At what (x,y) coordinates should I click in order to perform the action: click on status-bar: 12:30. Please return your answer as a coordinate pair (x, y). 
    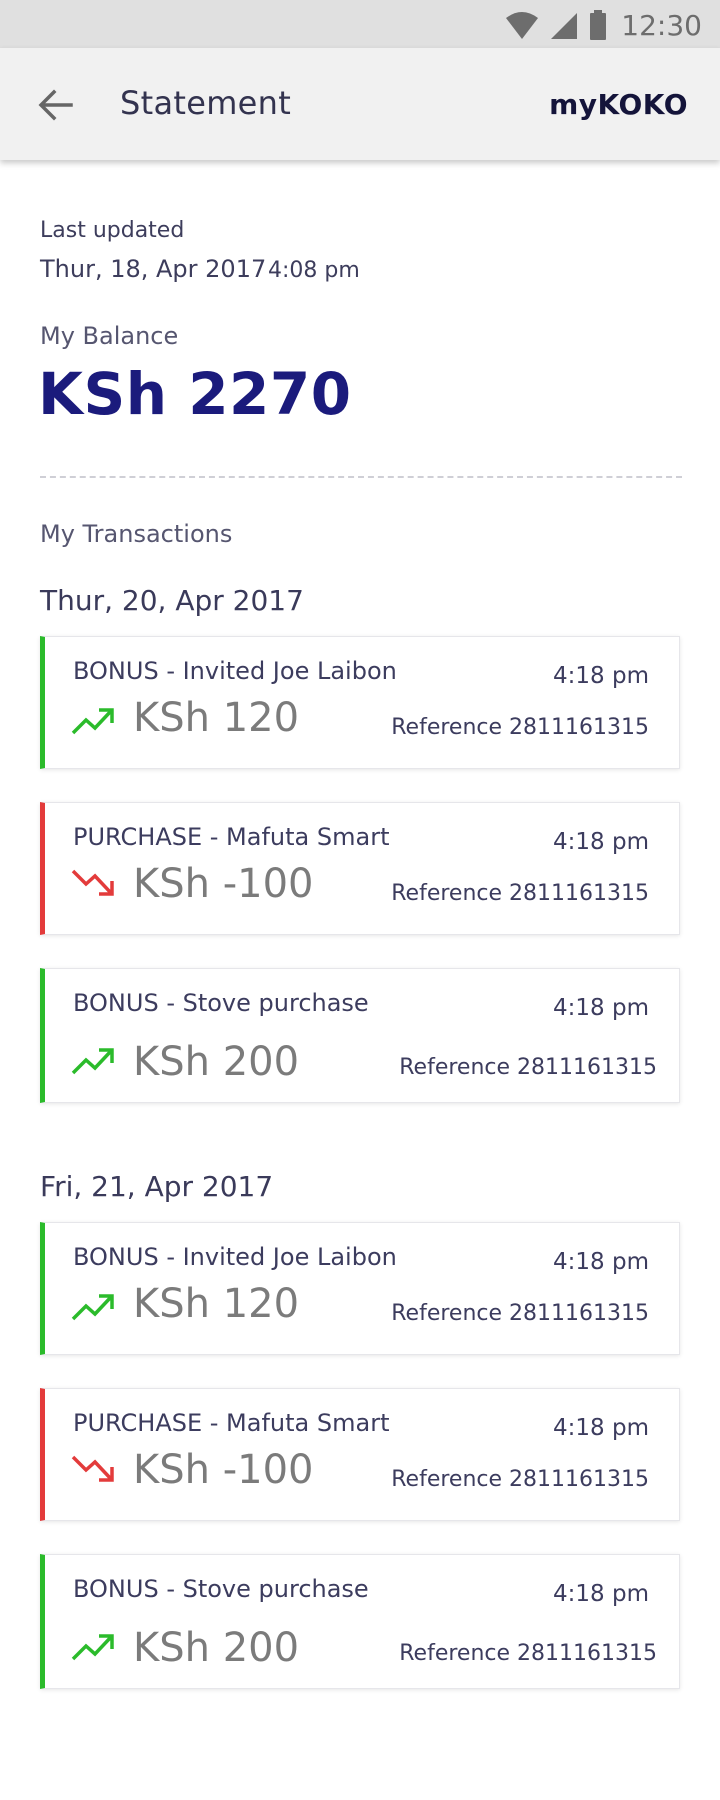
    Looking at the image, I should click on (360, 24).